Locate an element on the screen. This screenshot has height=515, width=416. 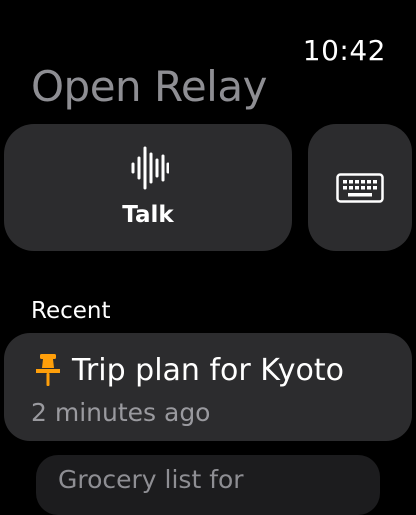
pin-icon is located at coordinates (48, 370).